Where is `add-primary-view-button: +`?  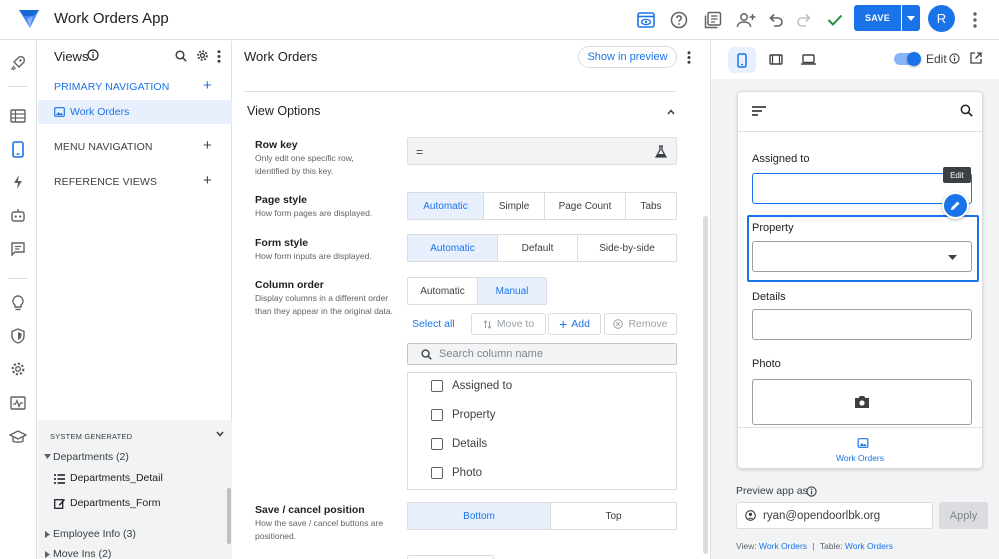 add-primary-view-button: + is located at coordinates (207, 85).